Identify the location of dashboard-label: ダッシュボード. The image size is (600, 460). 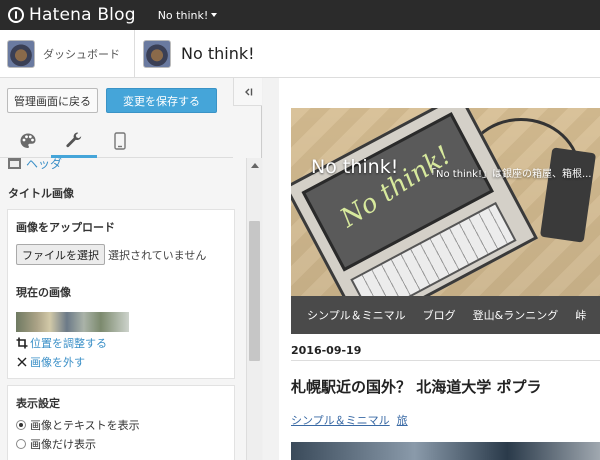
(81, 54).